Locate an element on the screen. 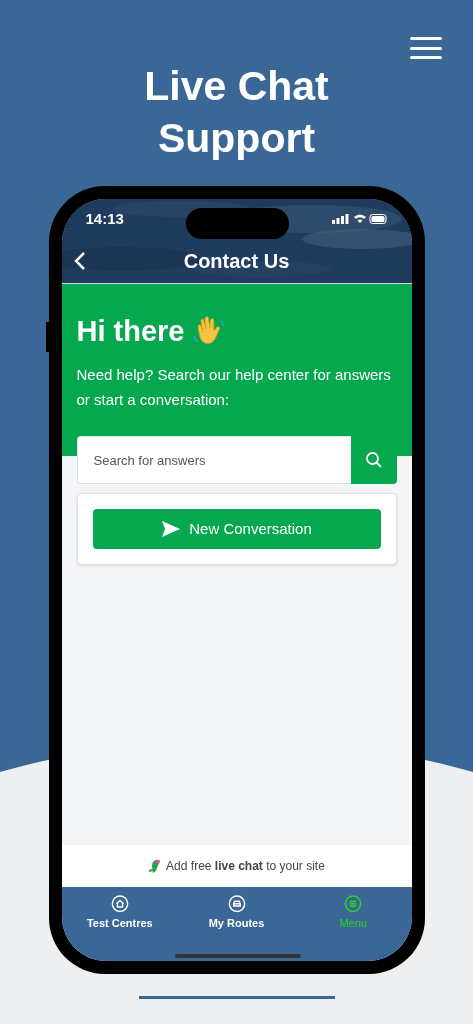  menu-icon is located at coordinates (426, 48).